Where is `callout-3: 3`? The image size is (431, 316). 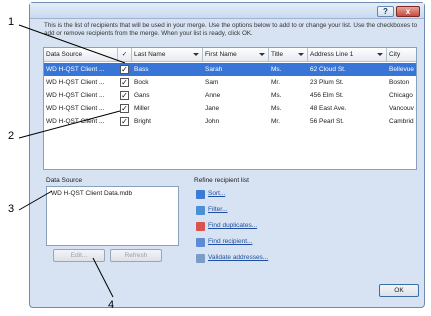
callout-3: 3 is located at coordinates (11, 209).